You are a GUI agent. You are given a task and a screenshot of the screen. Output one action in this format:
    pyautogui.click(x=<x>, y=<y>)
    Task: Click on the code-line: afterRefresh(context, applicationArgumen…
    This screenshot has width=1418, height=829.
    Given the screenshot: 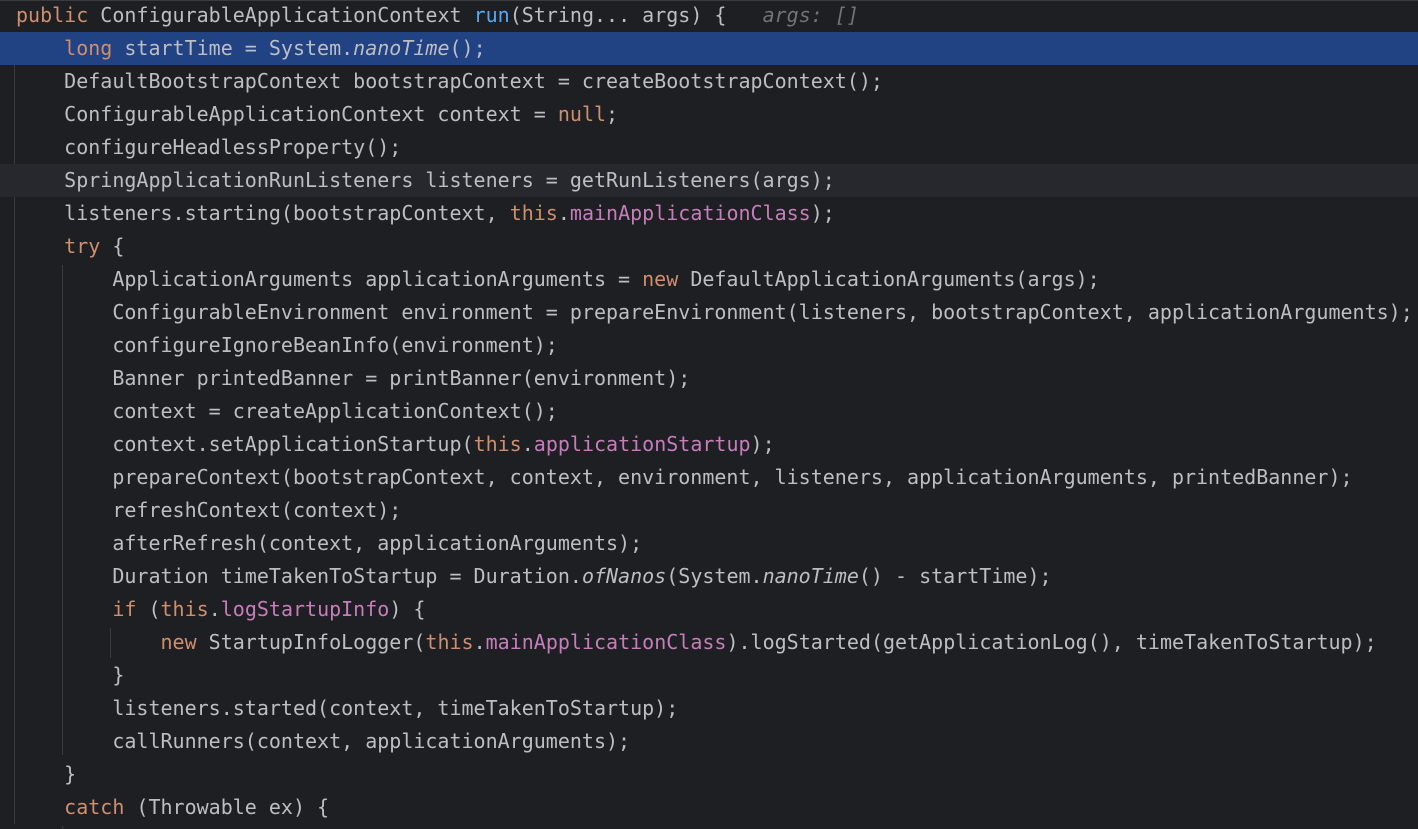 What is the action you would take?
    pyautogui.click(x=709, y=543)
    